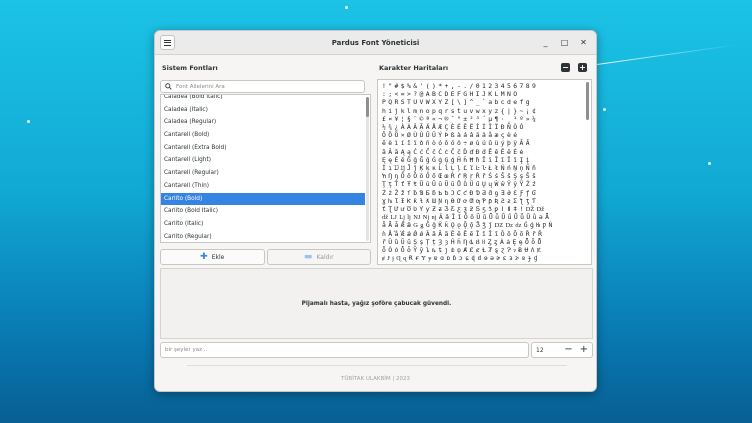 The width and height of the screenshot is (752, 423). Describe the element at coordinates (263, 186) in the screenshot. I see `font-list-item: Cantarell (Thin)` at that location.